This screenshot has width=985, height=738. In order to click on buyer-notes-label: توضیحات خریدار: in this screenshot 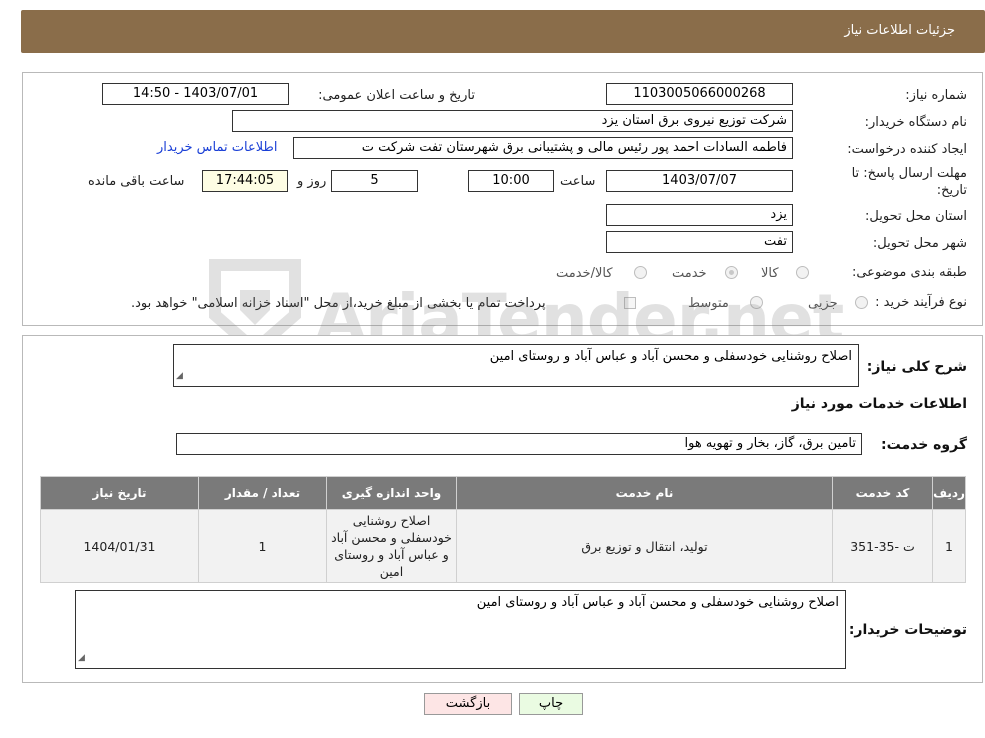, I will do `click(907, 630)`.